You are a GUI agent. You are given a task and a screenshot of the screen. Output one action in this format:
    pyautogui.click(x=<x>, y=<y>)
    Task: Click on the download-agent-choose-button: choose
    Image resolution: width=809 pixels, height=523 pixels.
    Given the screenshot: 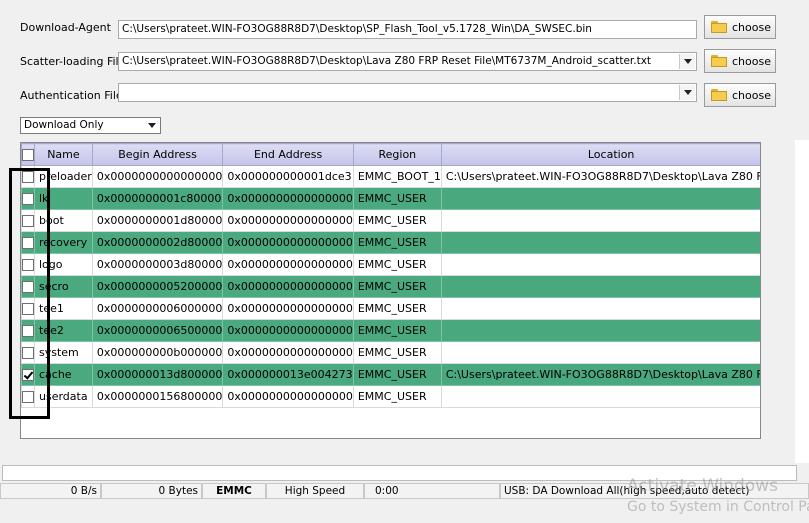 What is the action you would take?
    pyautogui.click(x=740, y=27)
    